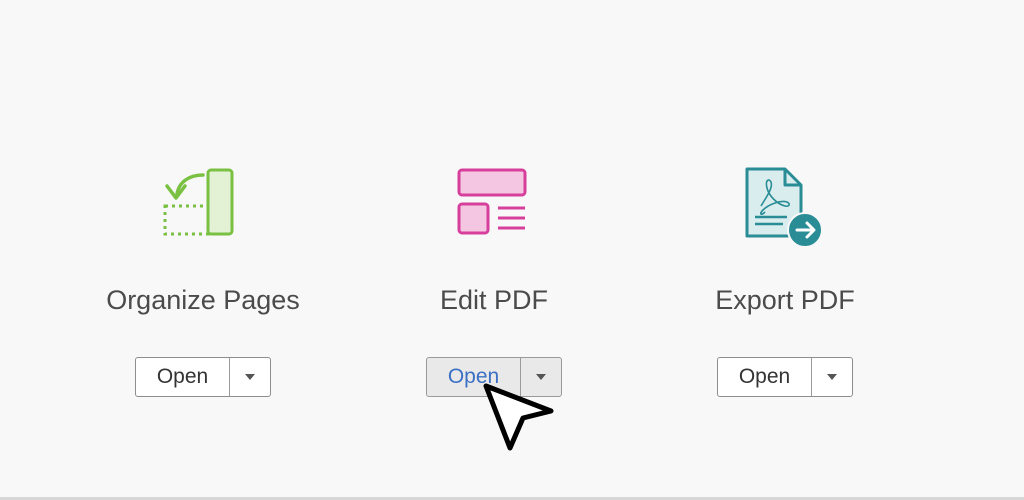  Describe the element at coordinates (785, 208) in the screenshot. I see `export-pdf-icon` at that location.